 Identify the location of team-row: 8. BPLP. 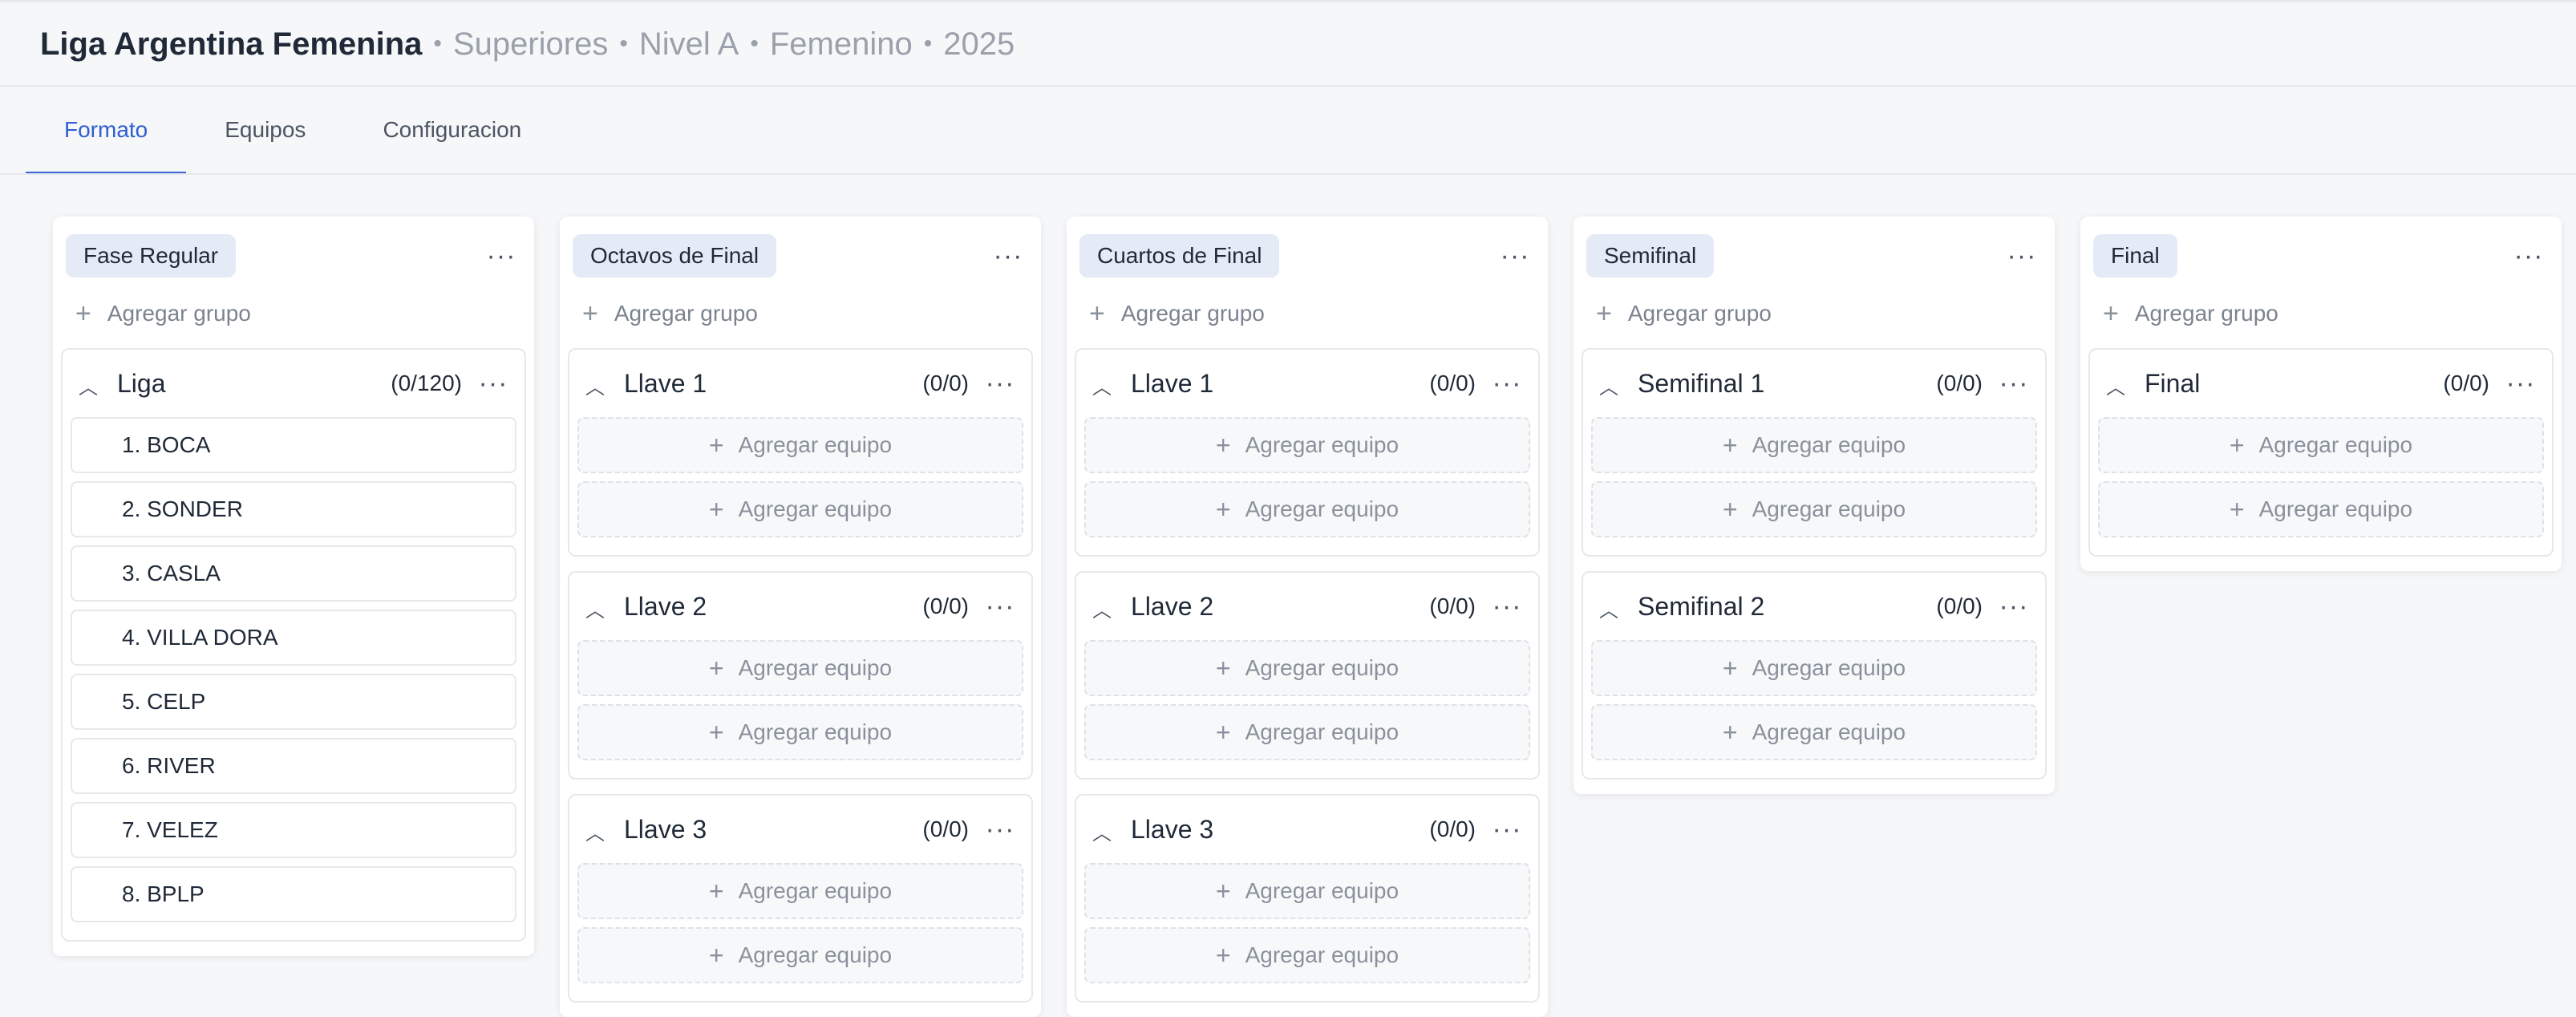
(293, 894).